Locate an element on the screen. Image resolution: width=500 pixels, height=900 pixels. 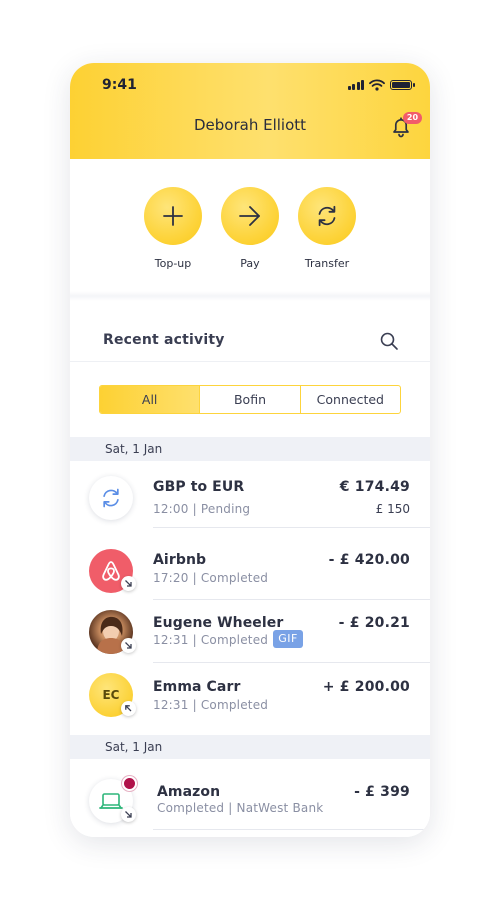
exchange-icon is located at coordinates (111, 498).